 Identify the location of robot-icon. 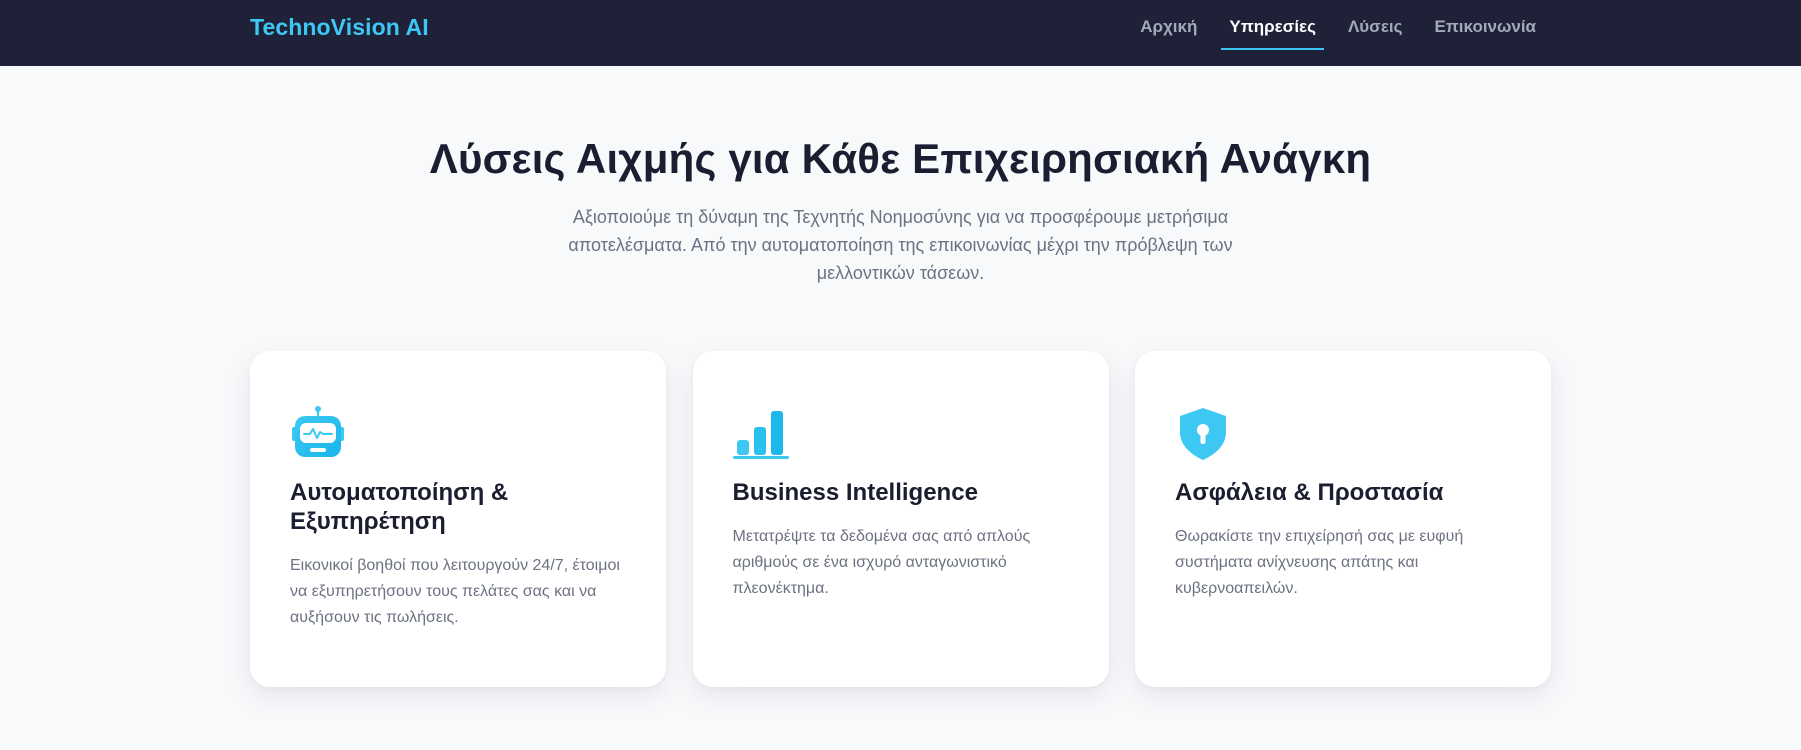
(318, 433).